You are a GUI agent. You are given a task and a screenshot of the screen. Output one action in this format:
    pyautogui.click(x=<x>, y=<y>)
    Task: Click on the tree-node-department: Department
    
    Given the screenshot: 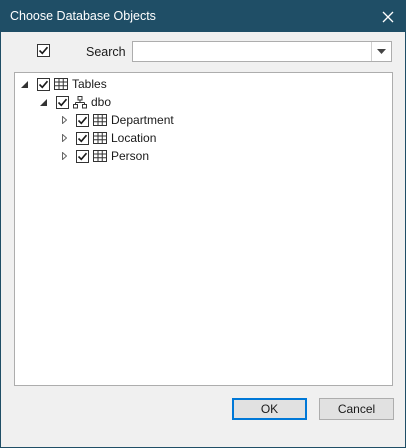 What is the action you would take?
    pyautogui.click(x=116, y=120)
    